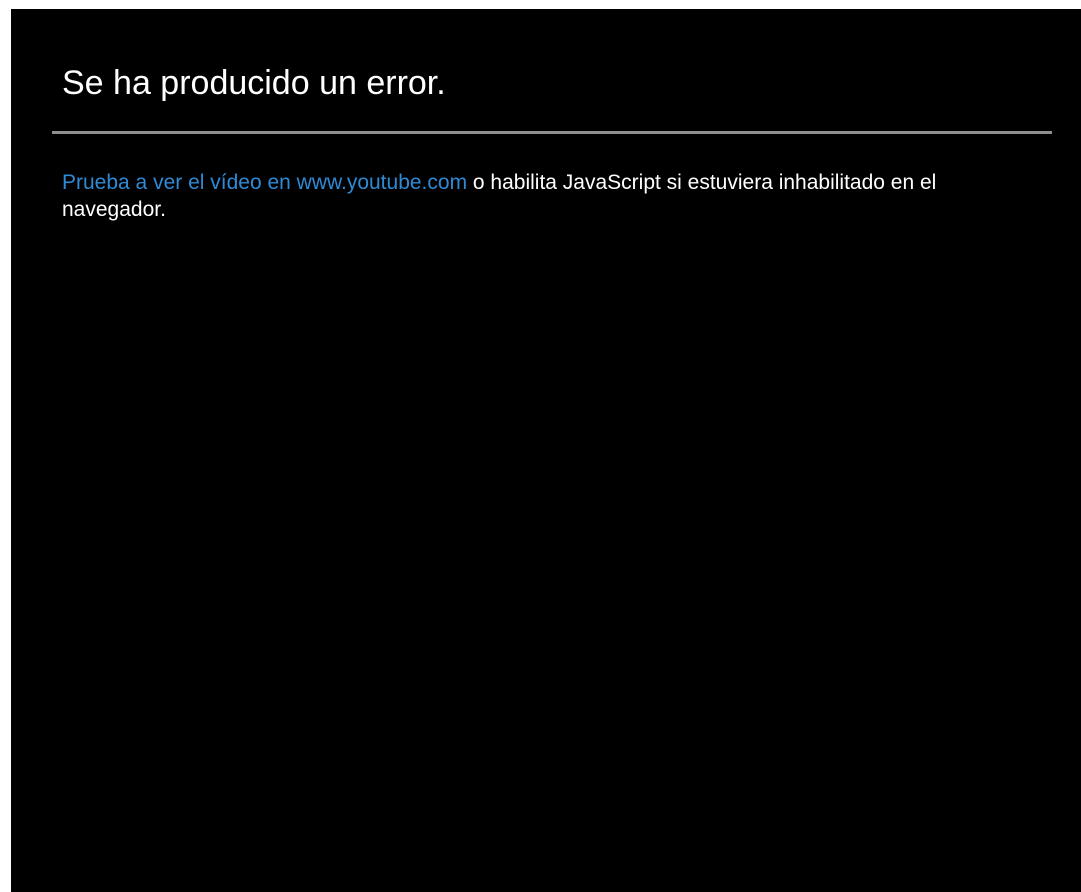 Image resolution: width=1081 pixels, height=892 pixels. I want to click on divider, so click(552, 132).